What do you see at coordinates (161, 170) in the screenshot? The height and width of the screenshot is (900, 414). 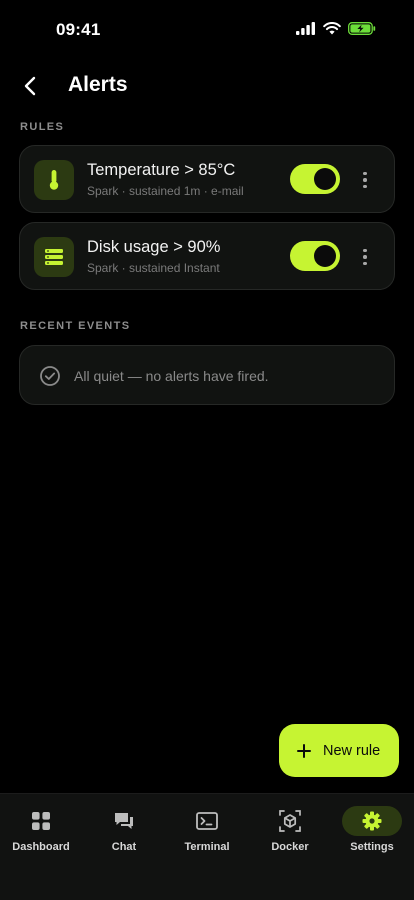 I see `rule-title: Temperature > 85°C` at bounding box center [161, 170].